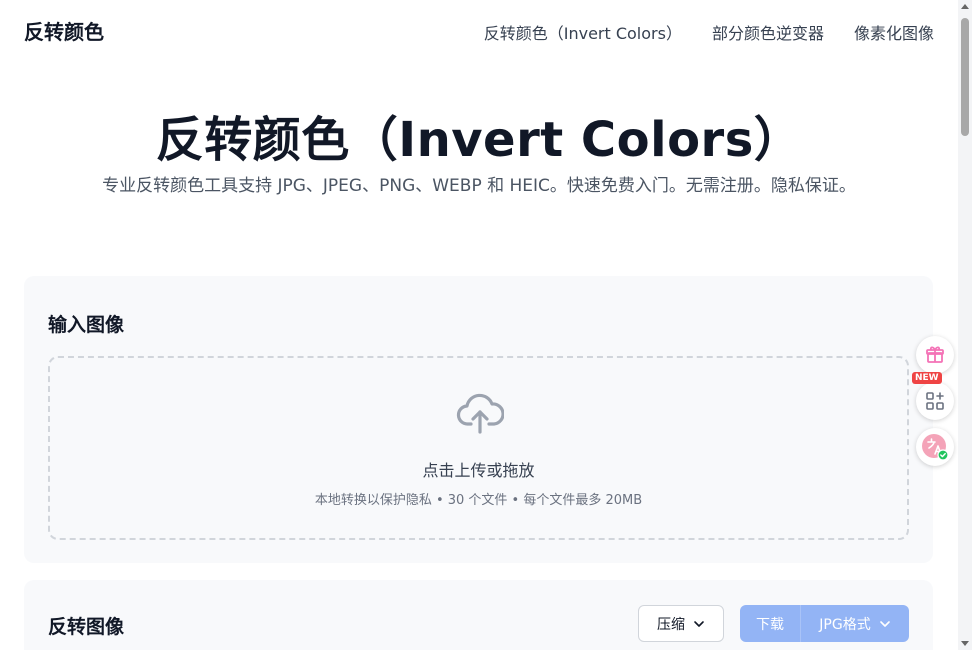  What do you see at coordinates (479, 31) in the screenshot?
I see `top-header: 反转颜色 反转颜色（Invert Colors） 部分颜色逆变器 像素化图像` at bounding box center [479, 31].